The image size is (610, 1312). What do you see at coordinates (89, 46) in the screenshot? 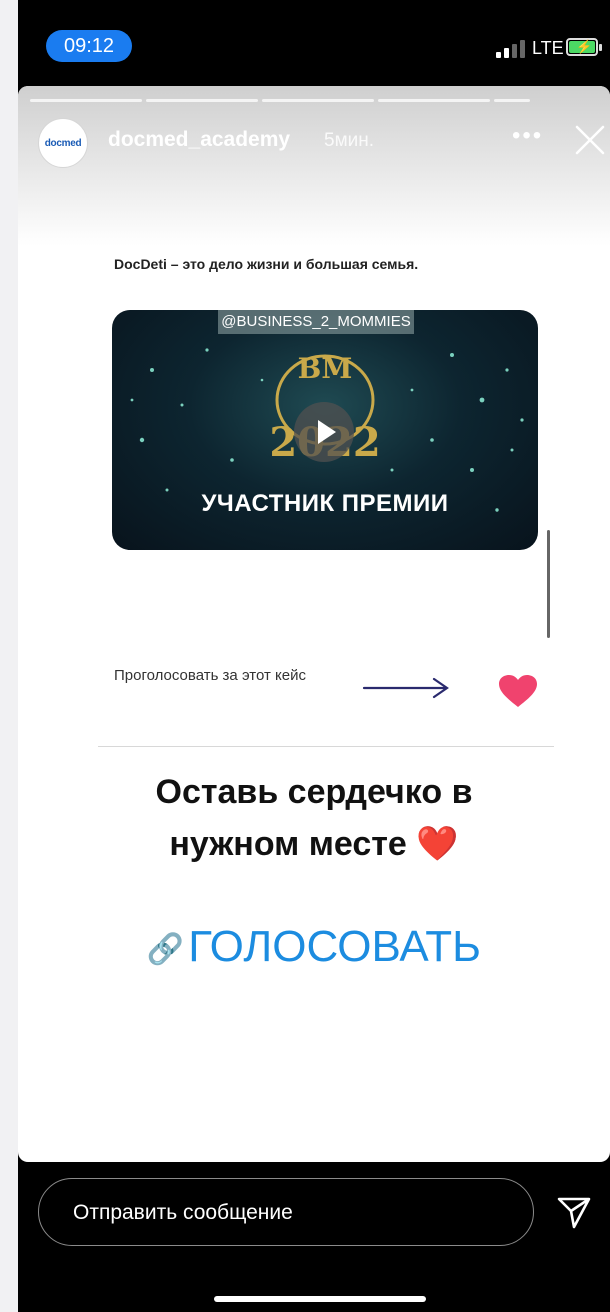
I see `status-time: 09:12` at bounding box center [89, 46].